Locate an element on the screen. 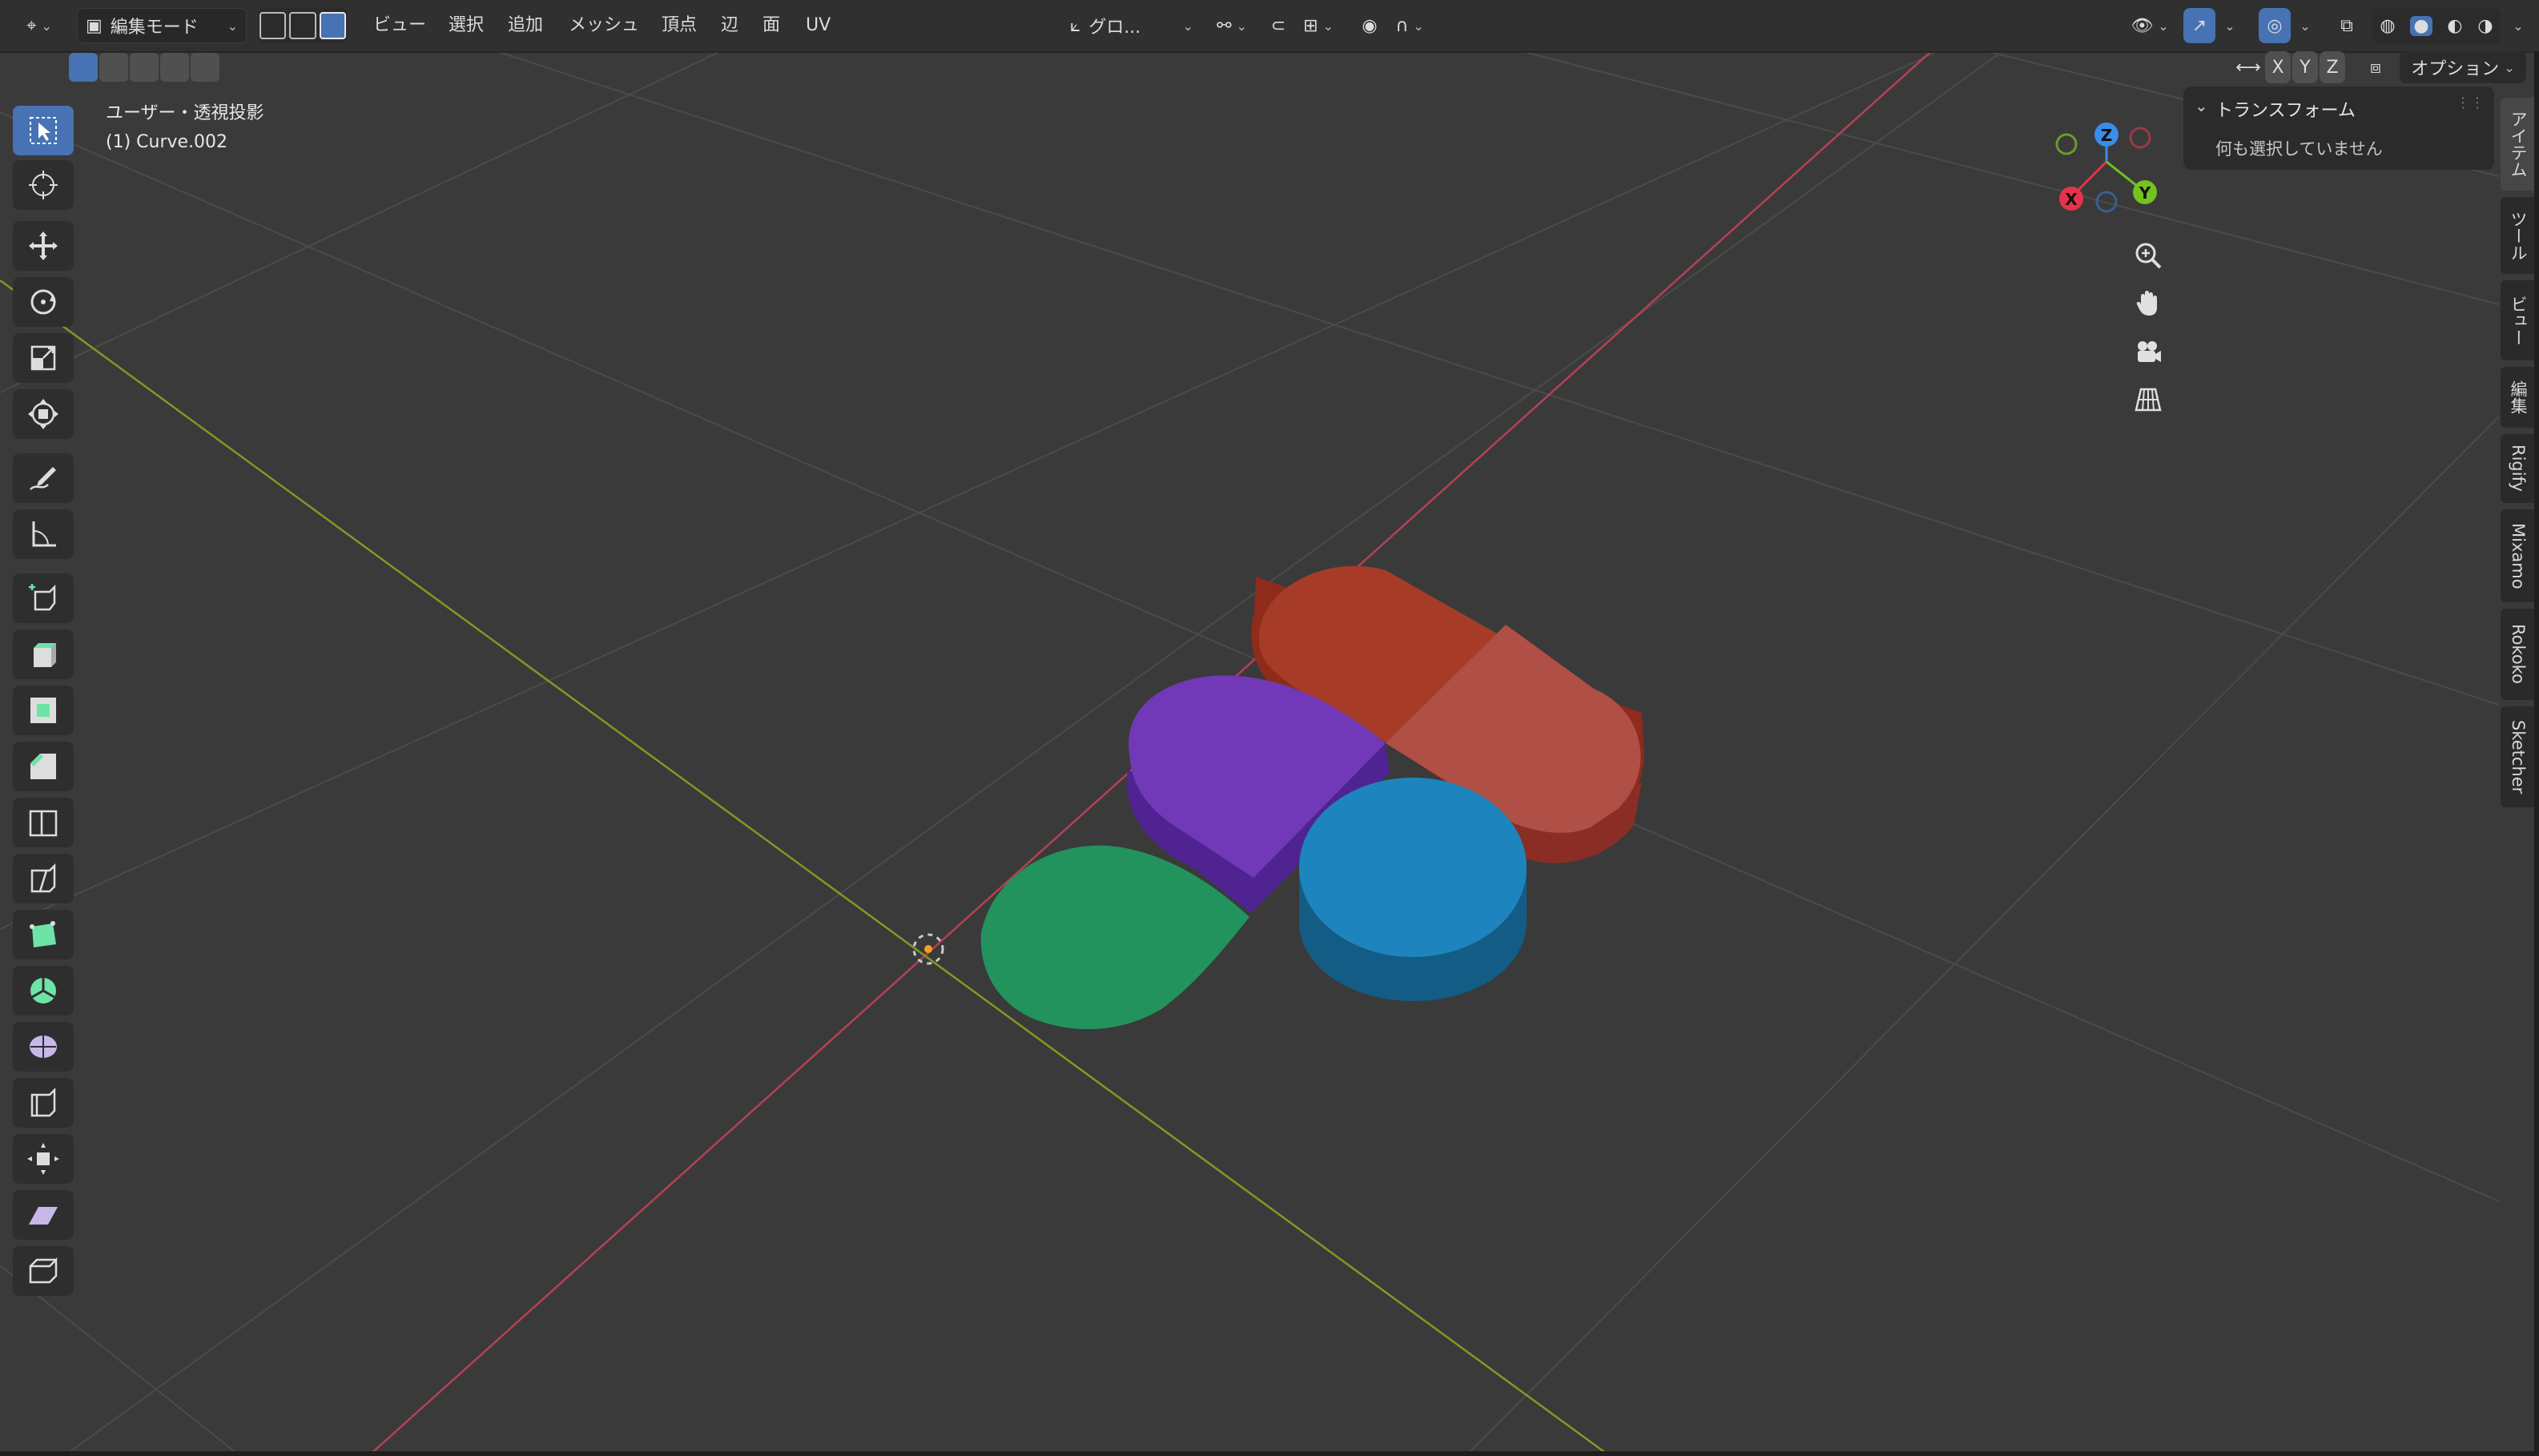 Image resolution: width=2539 pixels, height=1456 pixels. mode-dropdown: ▣ 編集モード ⌄ is located at coordinates (162, 25).